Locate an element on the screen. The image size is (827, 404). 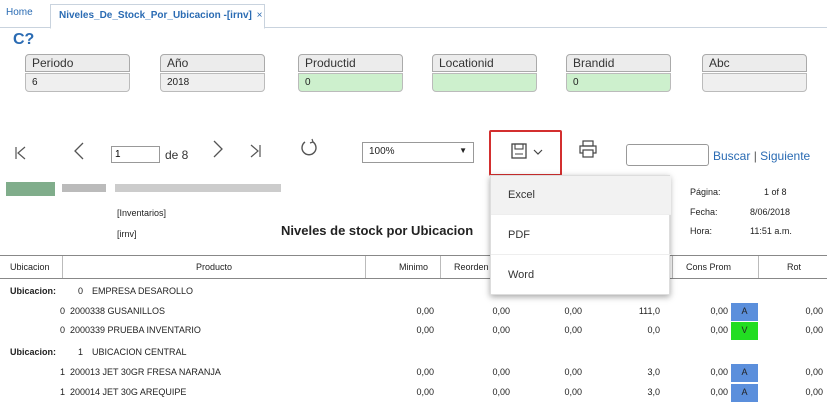
cell-producto: 200013 JET 30GR FRESA NARANJA is located at coordinates (145, 372).